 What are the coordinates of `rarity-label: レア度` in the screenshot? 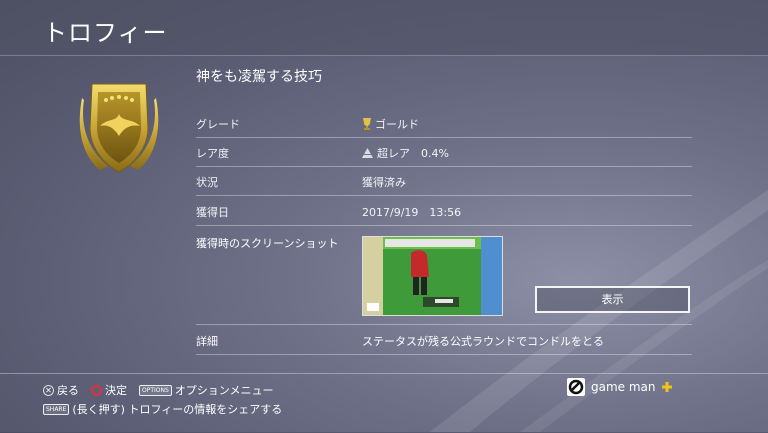 It's located at (212, 153).